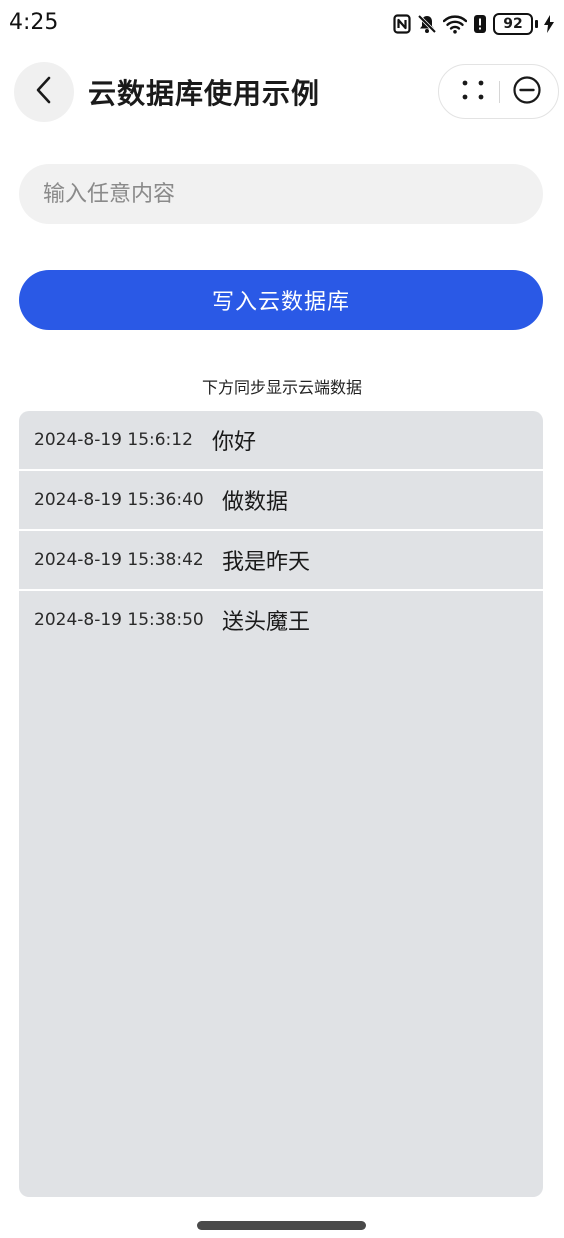  I want to click on more-button, so click(473, 92).